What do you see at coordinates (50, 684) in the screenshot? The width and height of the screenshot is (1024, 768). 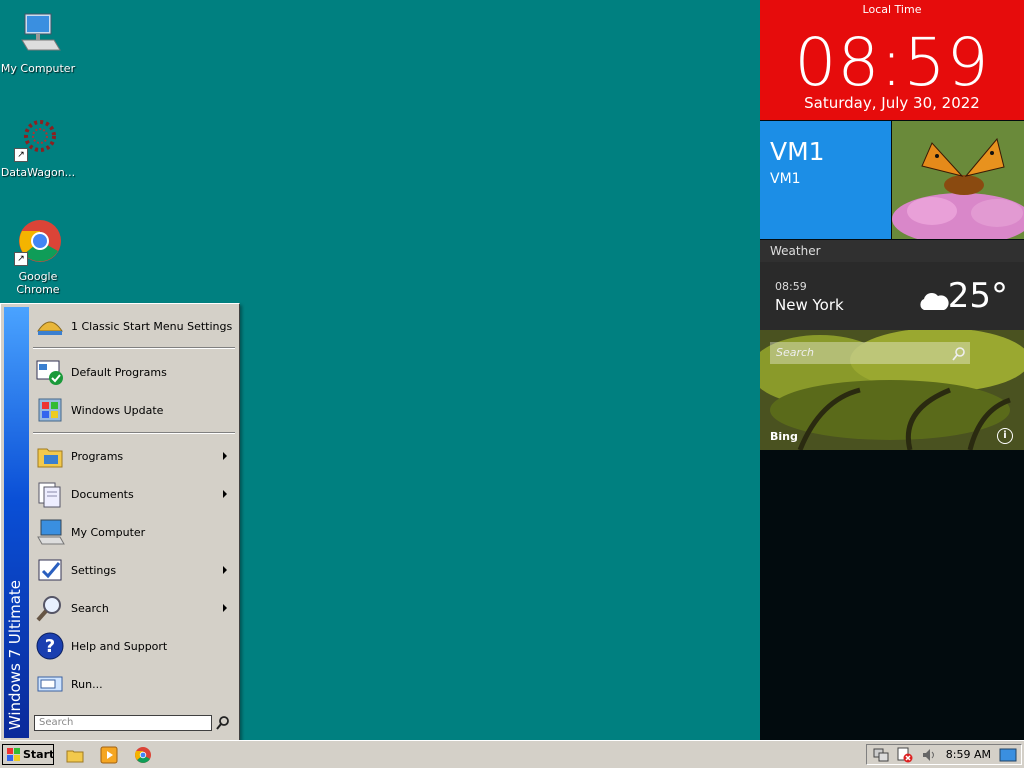 I see `run-icon` at bounding box center [50, 684].